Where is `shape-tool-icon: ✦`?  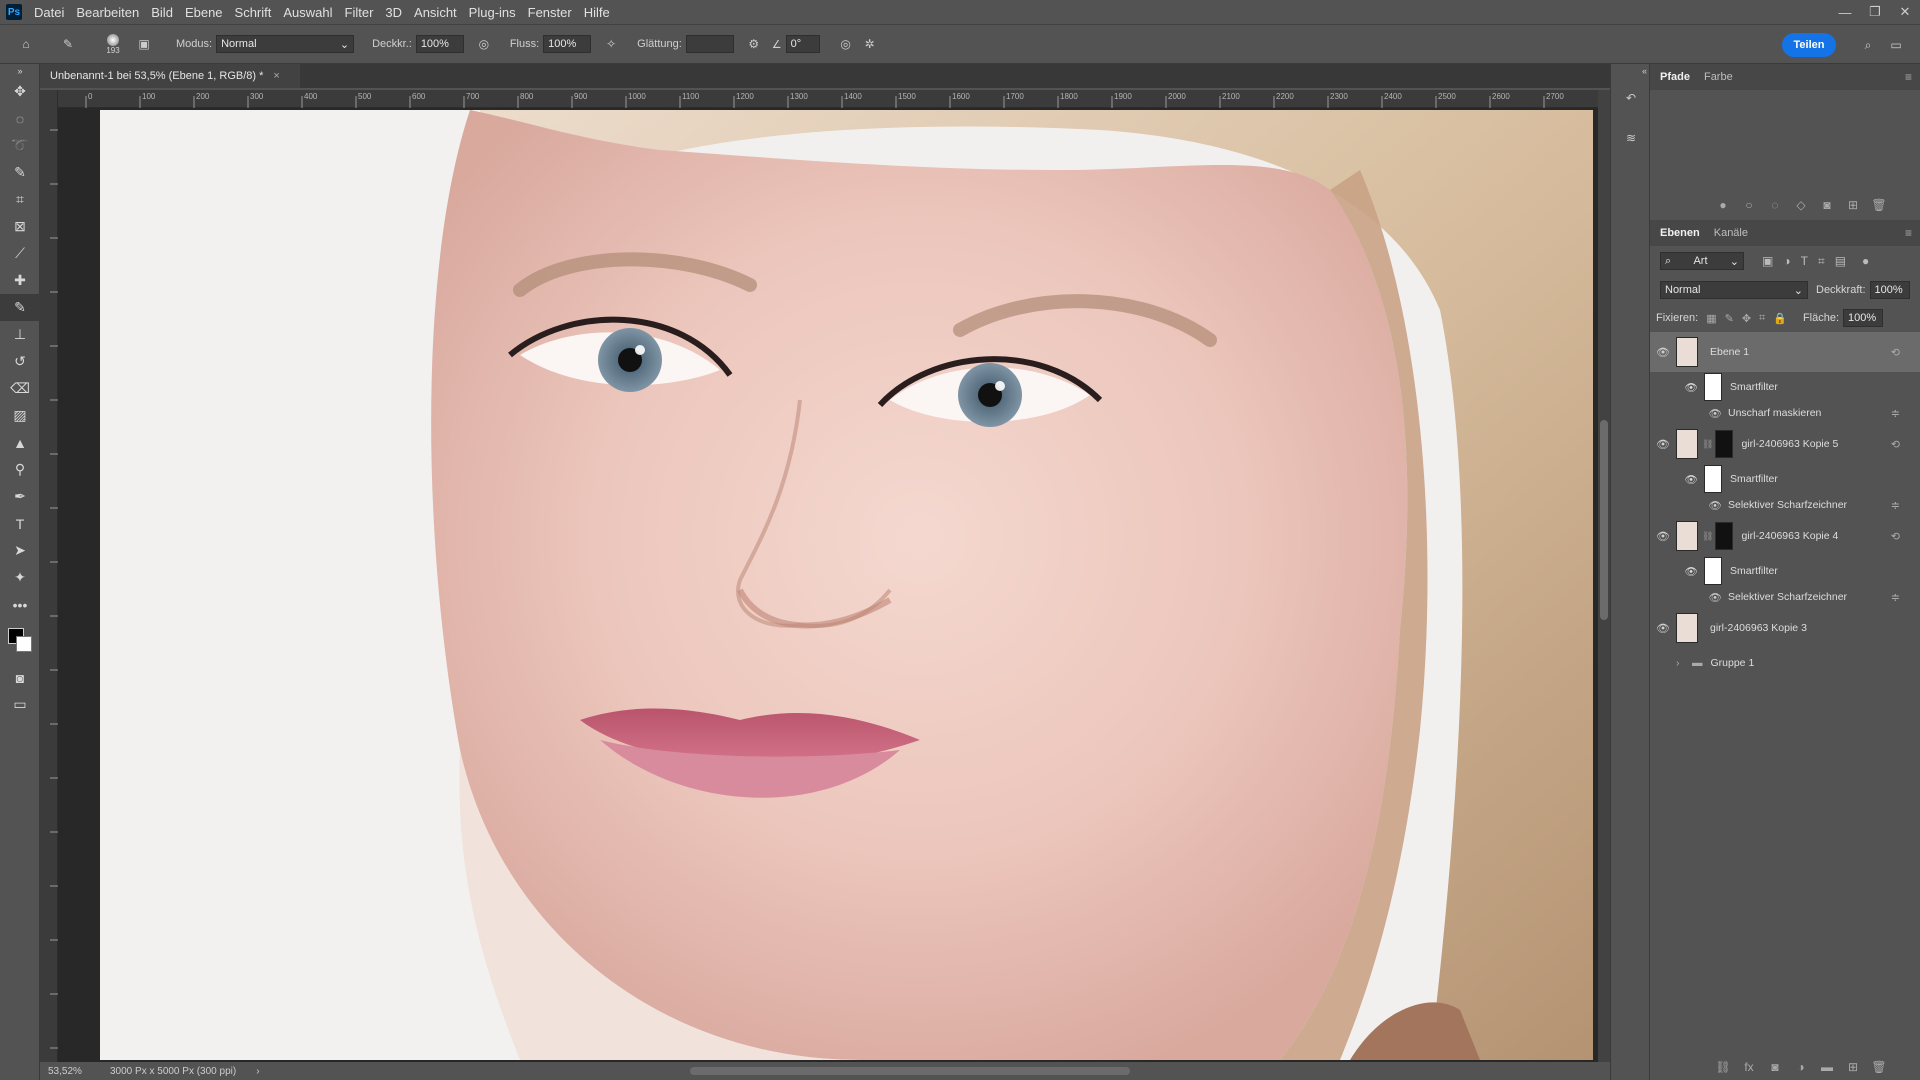 shape-tool-icon: ✦ is located at coordinates (20, 577).